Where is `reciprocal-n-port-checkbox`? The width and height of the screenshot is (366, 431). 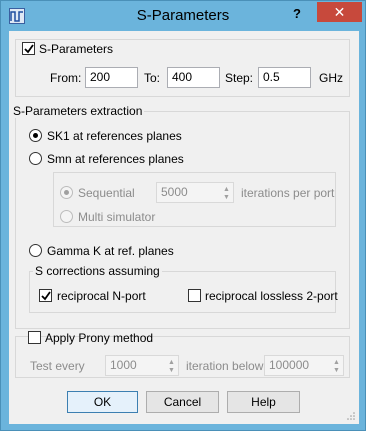
reciprocal-n-port-checkbox is located at coordinates (45, 295).